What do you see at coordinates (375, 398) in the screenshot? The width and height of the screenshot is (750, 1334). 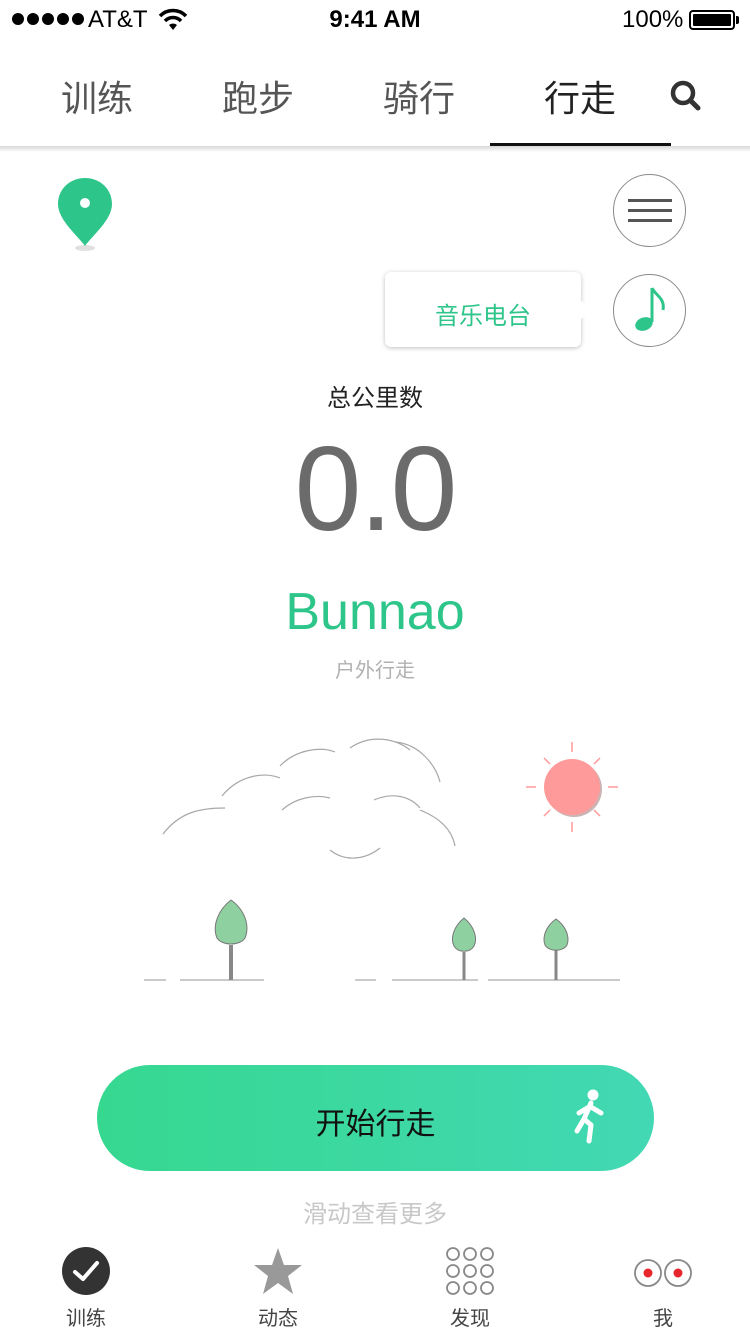 I see `total-km-label: 总公里数` at bounding box center [375, 398].